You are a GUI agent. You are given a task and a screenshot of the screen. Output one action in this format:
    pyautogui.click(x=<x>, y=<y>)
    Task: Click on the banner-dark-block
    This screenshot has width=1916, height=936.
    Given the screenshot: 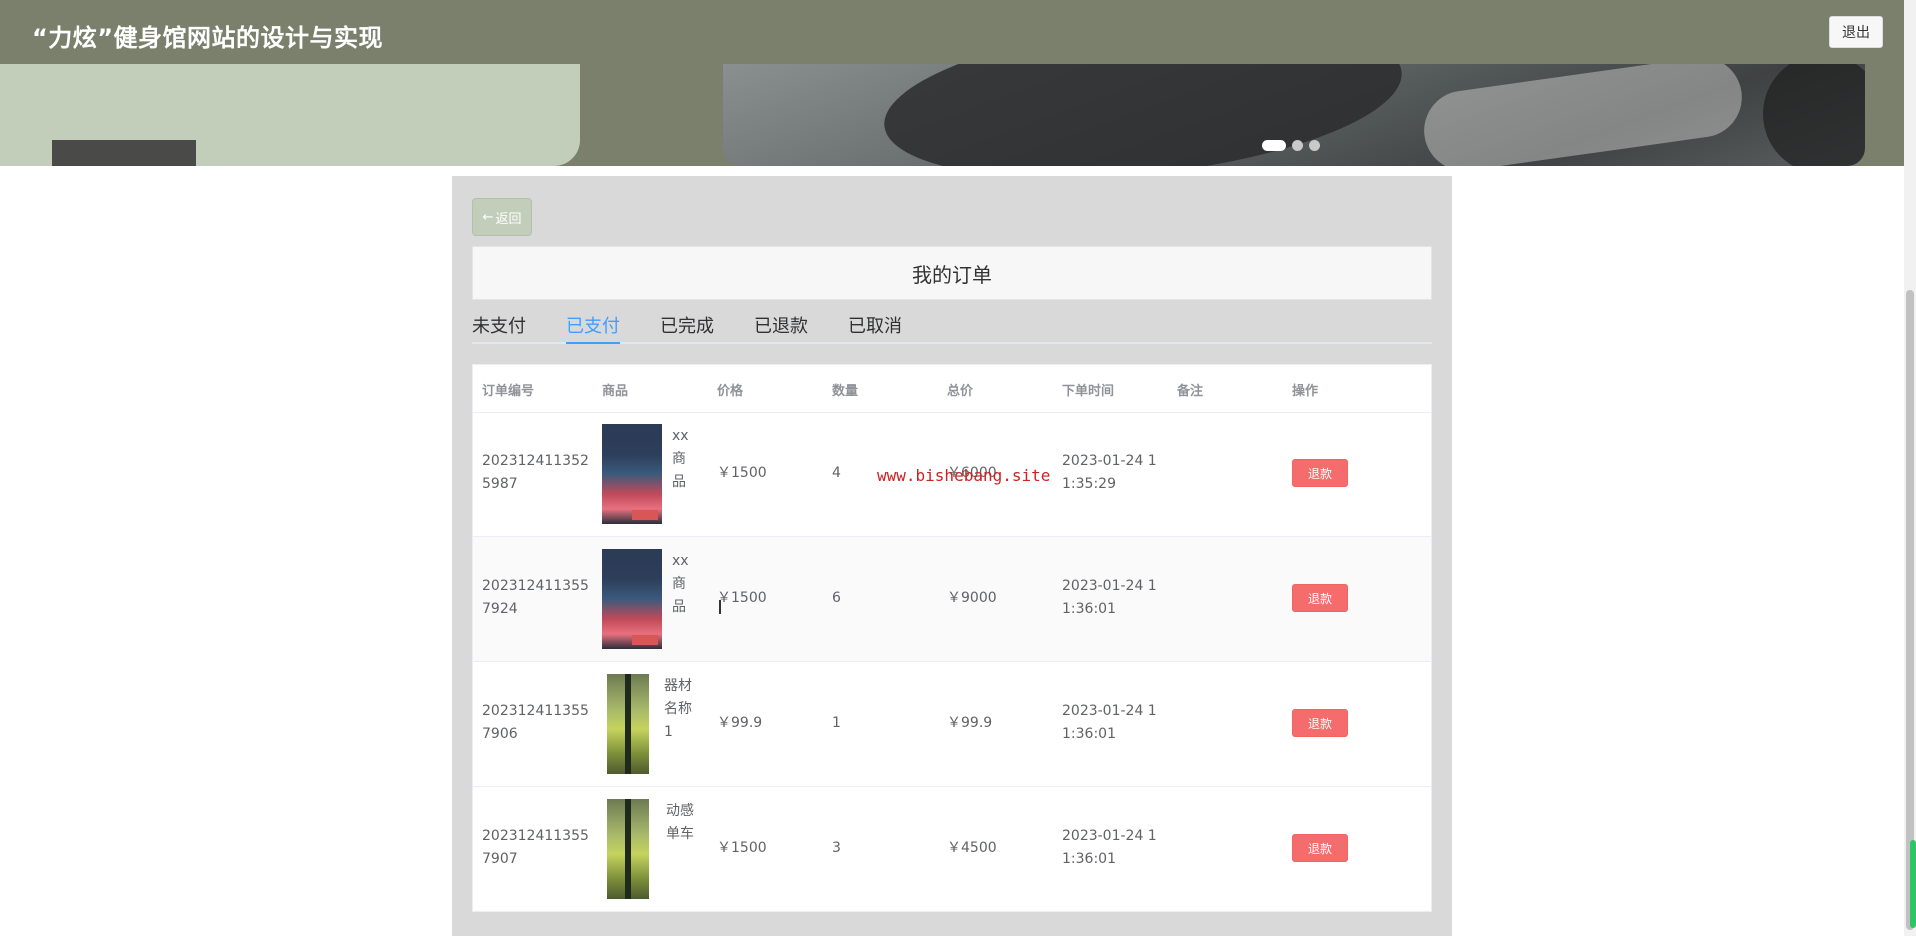 What is the action you would take?
    pyautogui.click(x=124, y=153)
    